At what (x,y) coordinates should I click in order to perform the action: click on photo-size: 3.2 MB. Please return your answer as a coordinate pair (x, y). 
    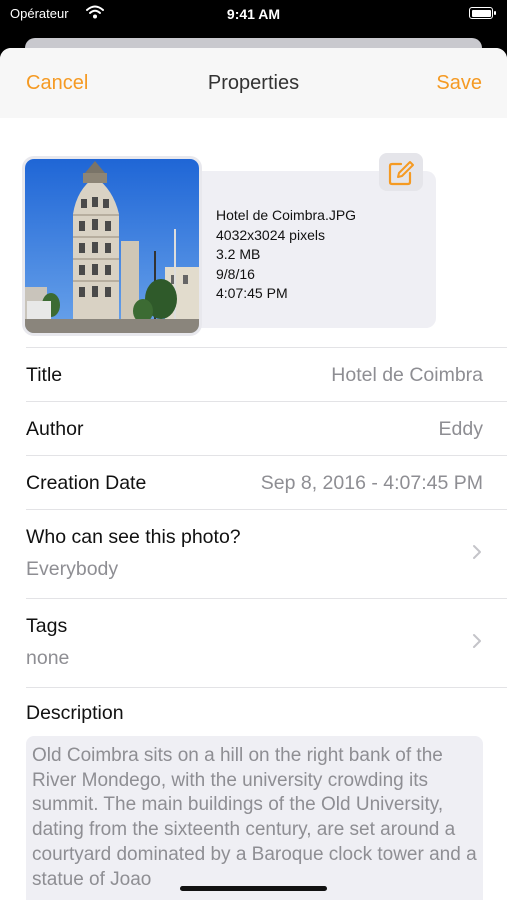
    Looking at the image, I should click on (238, 254).